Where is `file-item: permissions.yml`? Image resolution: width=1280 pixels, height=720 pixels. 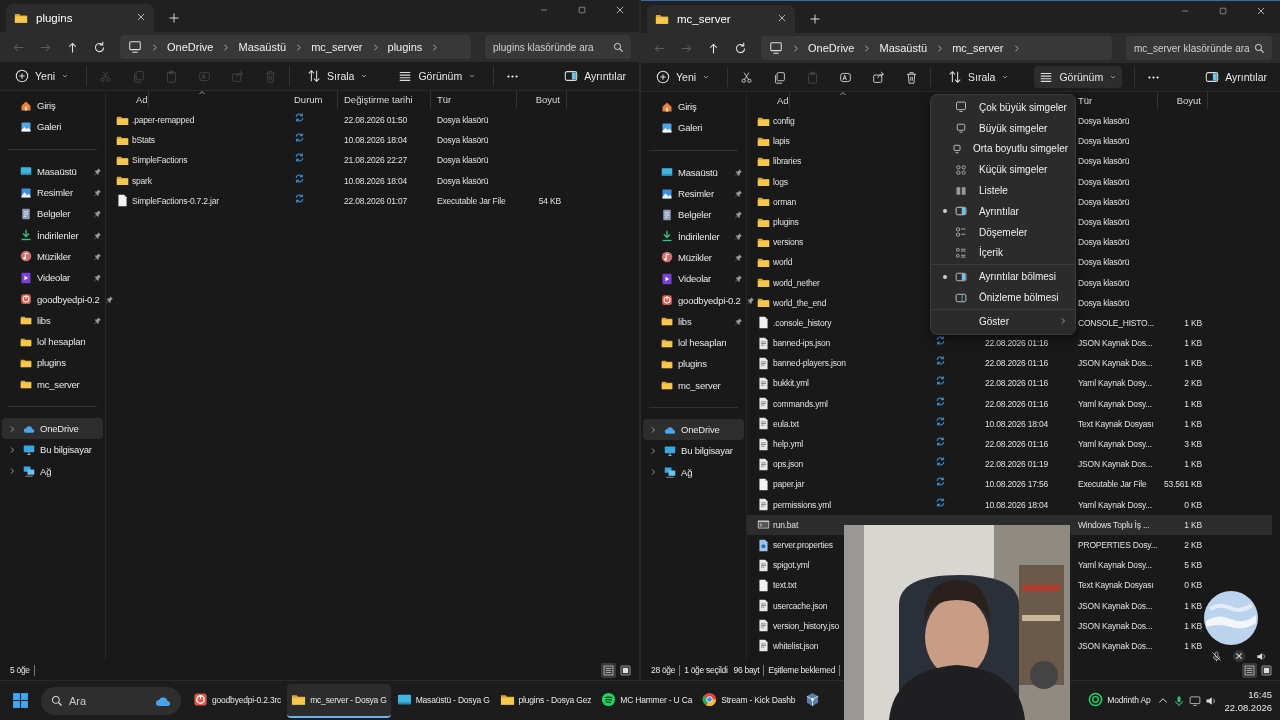
file-item: permissions.yml is located at coordinates (794, 504).